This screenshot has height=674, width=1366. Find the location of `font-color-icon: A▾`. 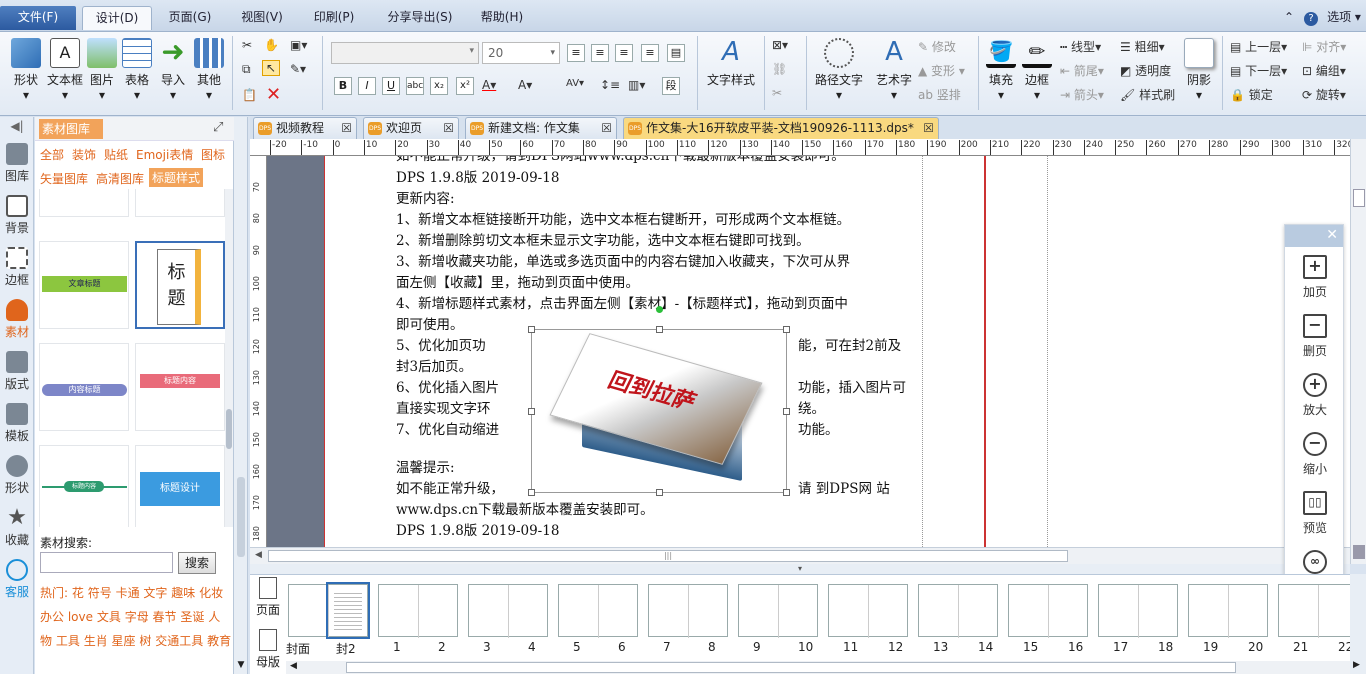

font-color-icon: A▾ is located at coordinates (489, 85).